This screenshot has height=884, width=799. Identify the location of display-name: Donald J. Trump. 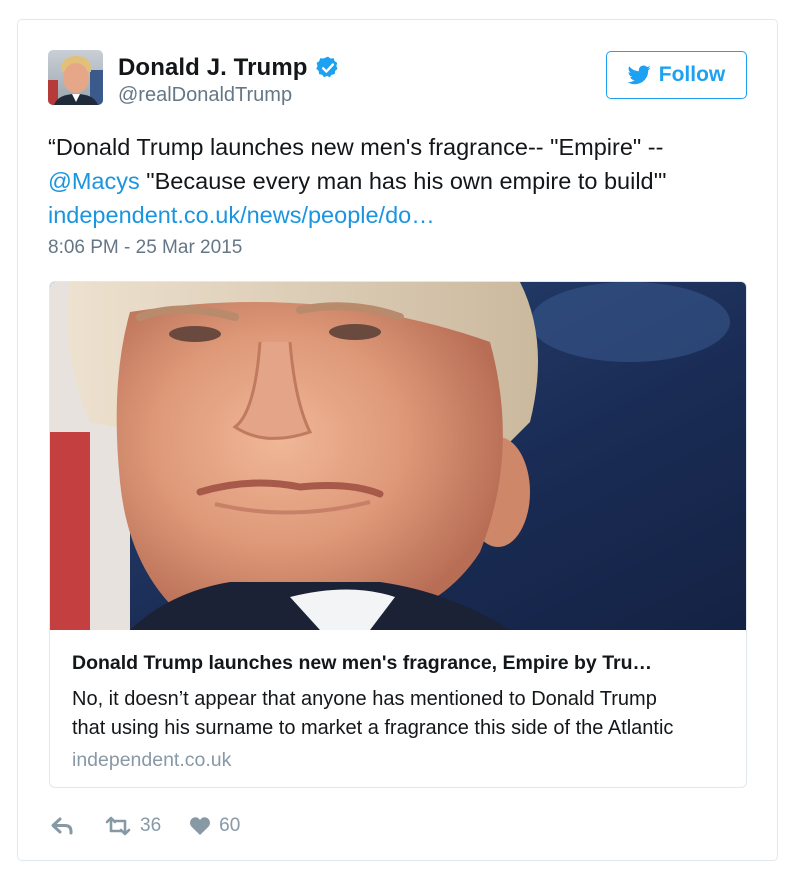
(213, 68).